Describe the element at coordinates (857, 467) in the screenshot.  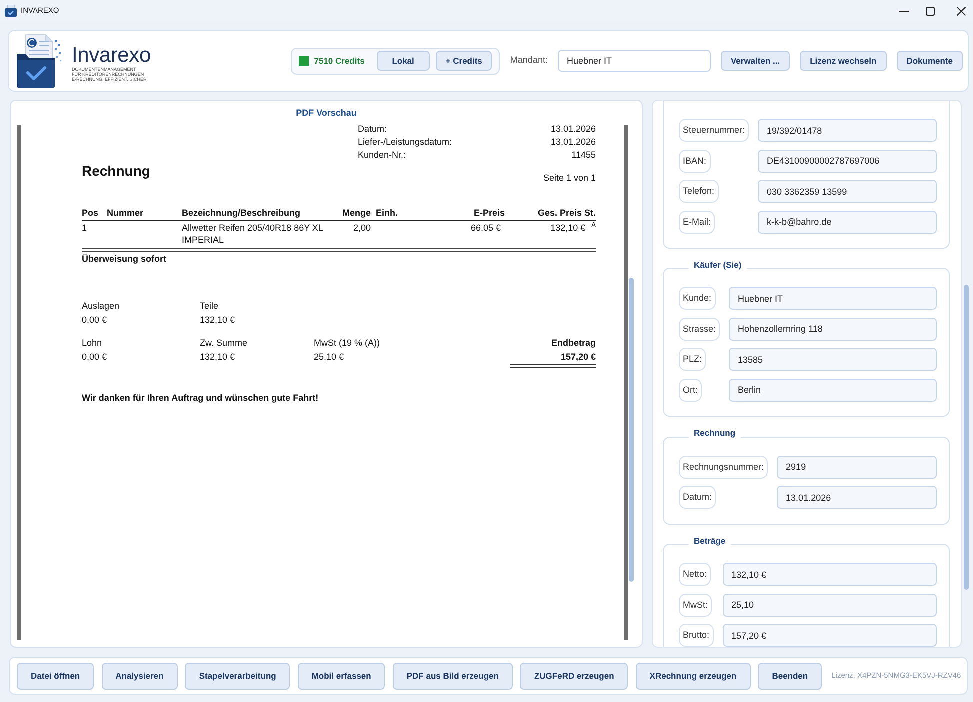
I see `text-field: 2919` at that location.